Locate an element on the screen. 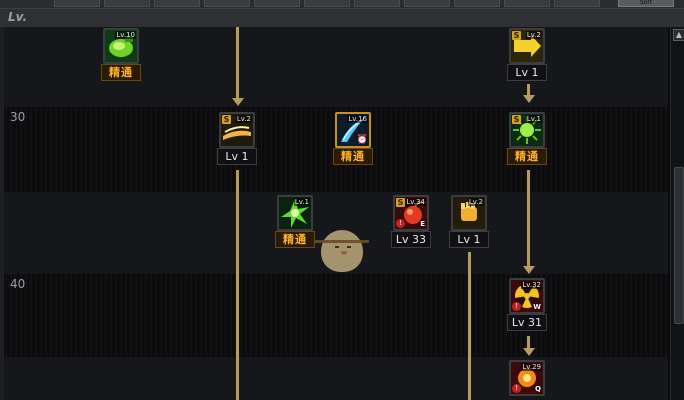  skill-level-label: Lv 33 is located at coordinates (411, 239).